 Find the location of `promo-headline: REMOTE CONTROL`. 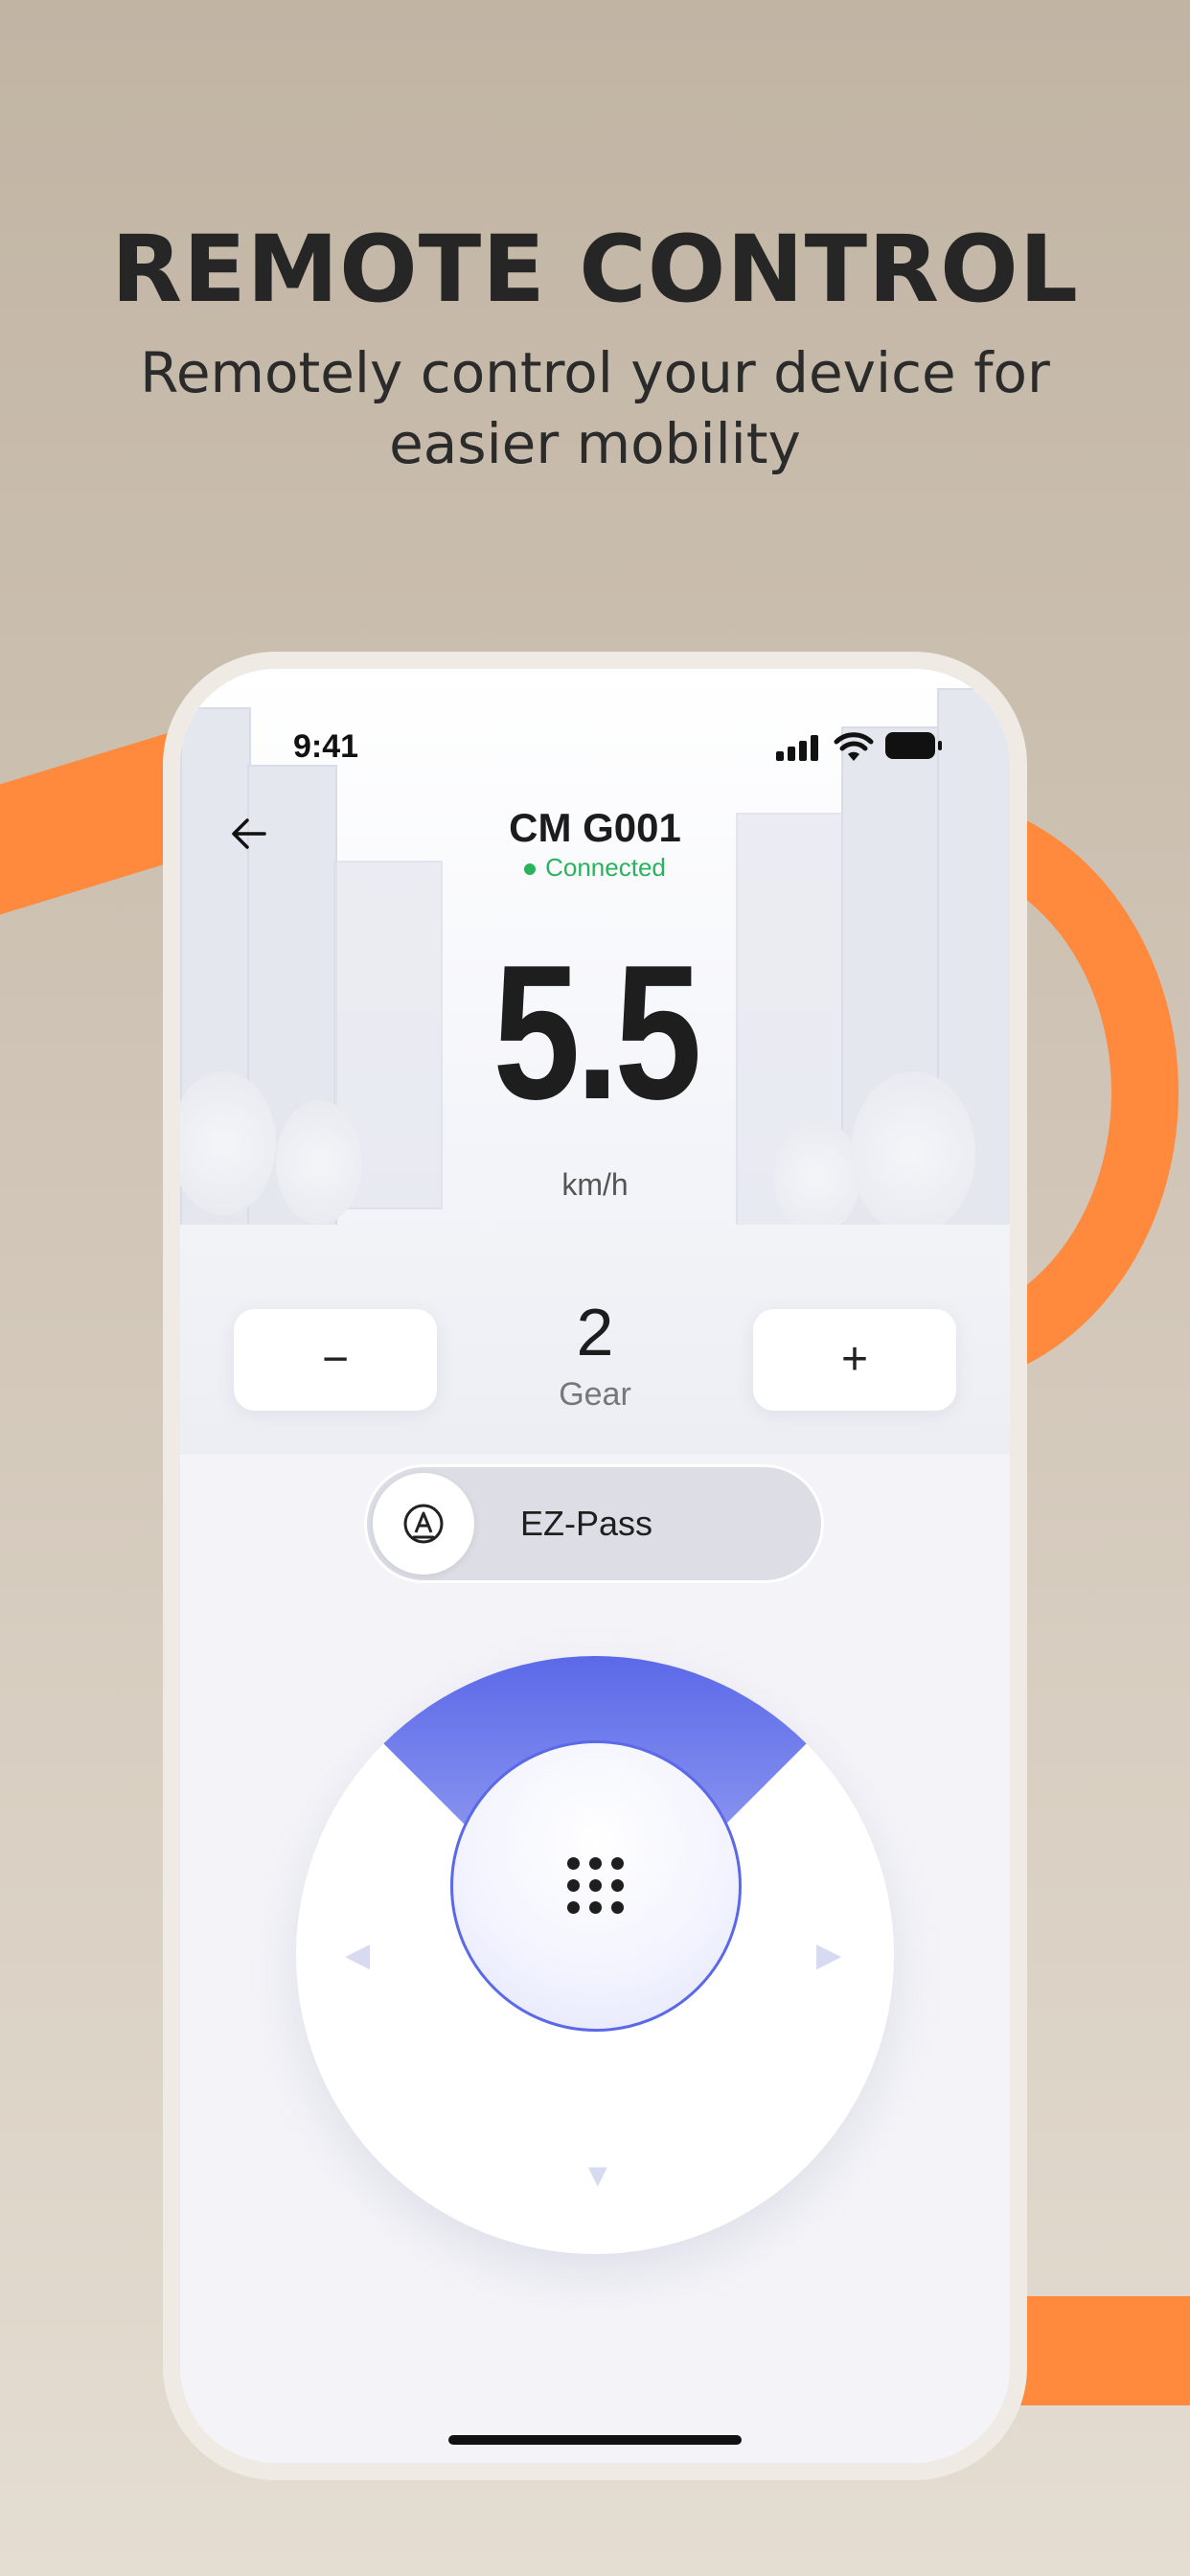

promo-headline: REMOTE CONTROL is located at coordinates (595, 269).